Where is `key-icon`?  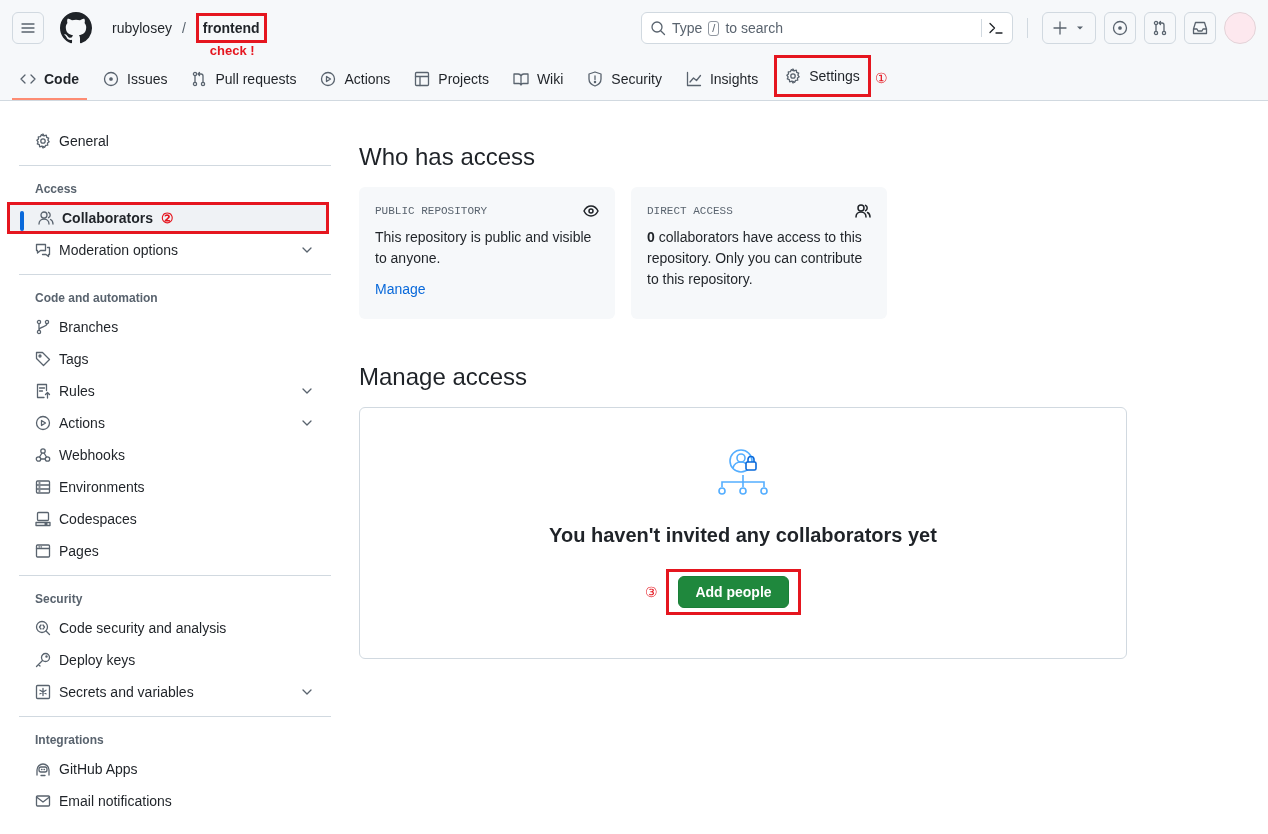 key-icon is located at coordinates (43, 660).